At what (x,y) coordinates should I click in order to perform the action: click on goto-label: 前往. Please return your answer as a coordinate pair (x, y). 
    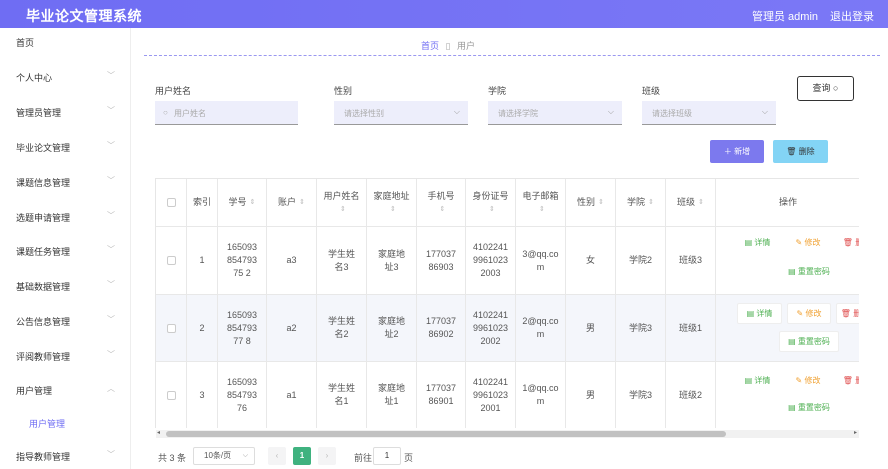
    Looking at the image, I should click on (363, 458).